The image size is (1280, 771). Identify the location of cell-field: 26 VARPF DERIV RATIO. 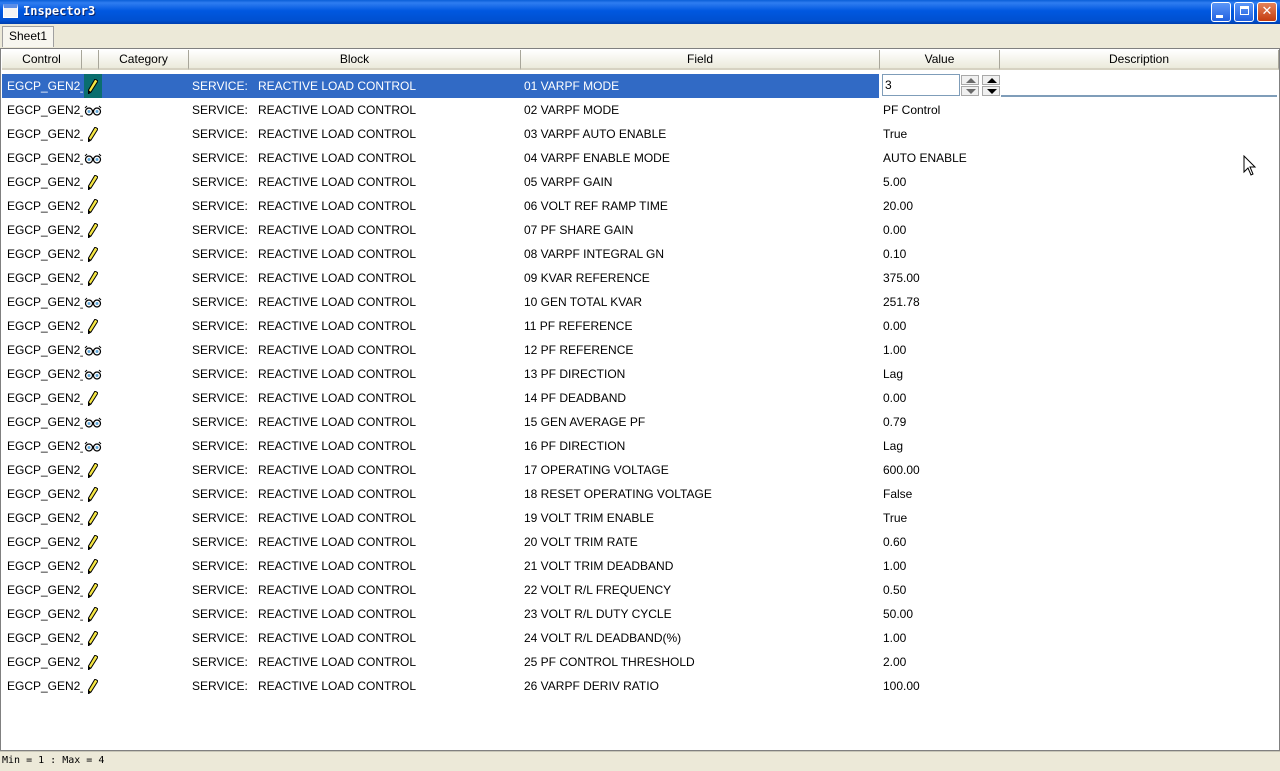
(701, 686).